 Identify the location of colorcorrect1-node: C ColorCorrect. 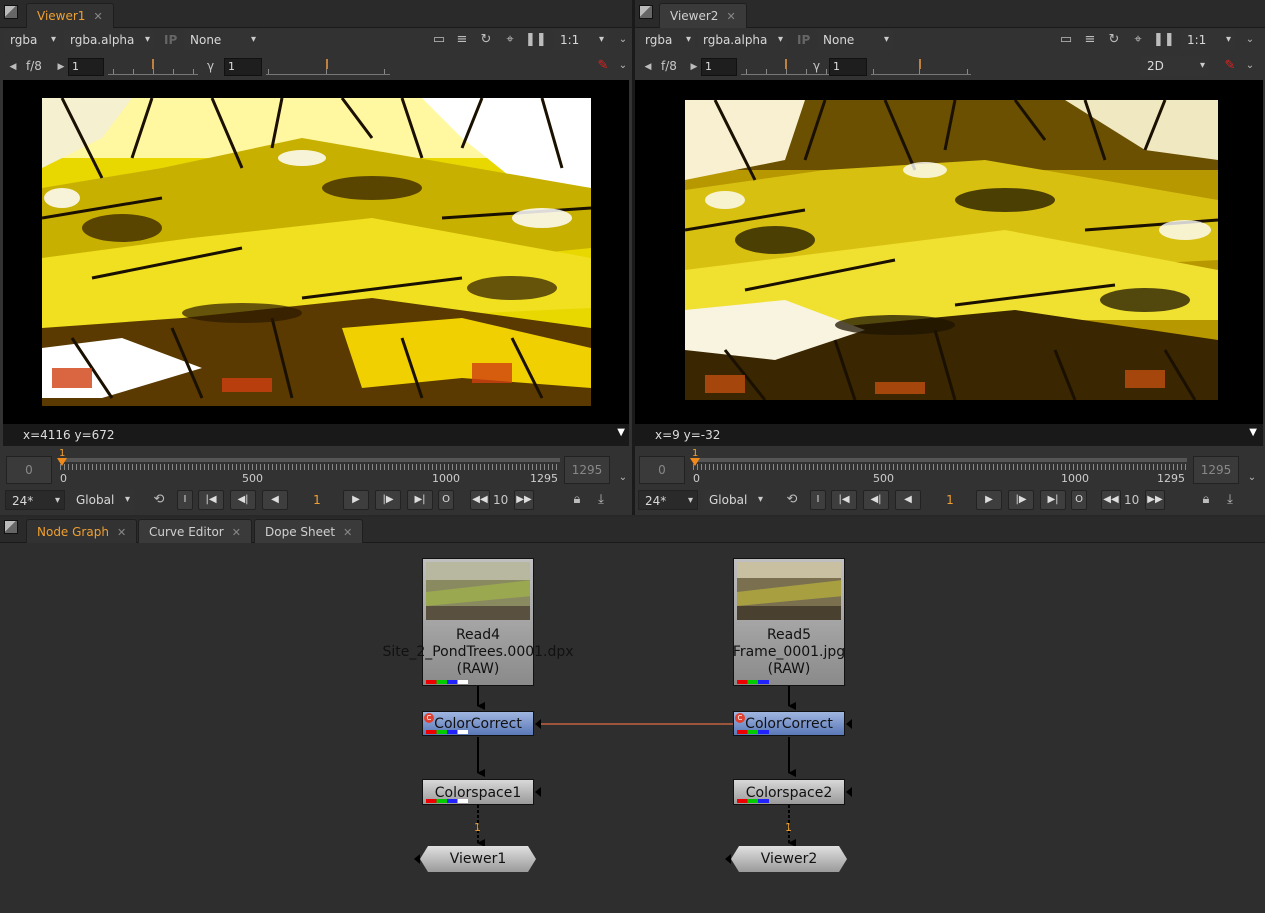
(478, 723).